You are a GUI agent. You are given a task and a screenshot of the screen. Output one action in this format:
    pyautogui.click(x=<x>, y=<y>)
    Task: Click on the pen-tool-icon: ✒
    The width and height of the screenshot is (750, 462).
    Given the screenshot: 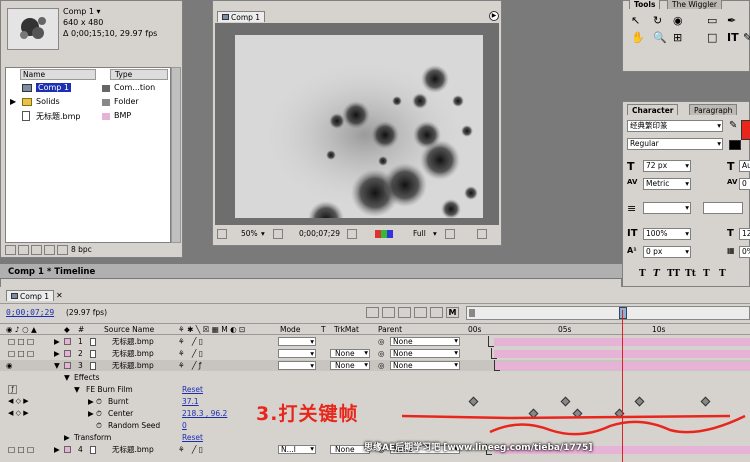 What is the action you would take?
    pyautogui.click(x=731, y=21)
    